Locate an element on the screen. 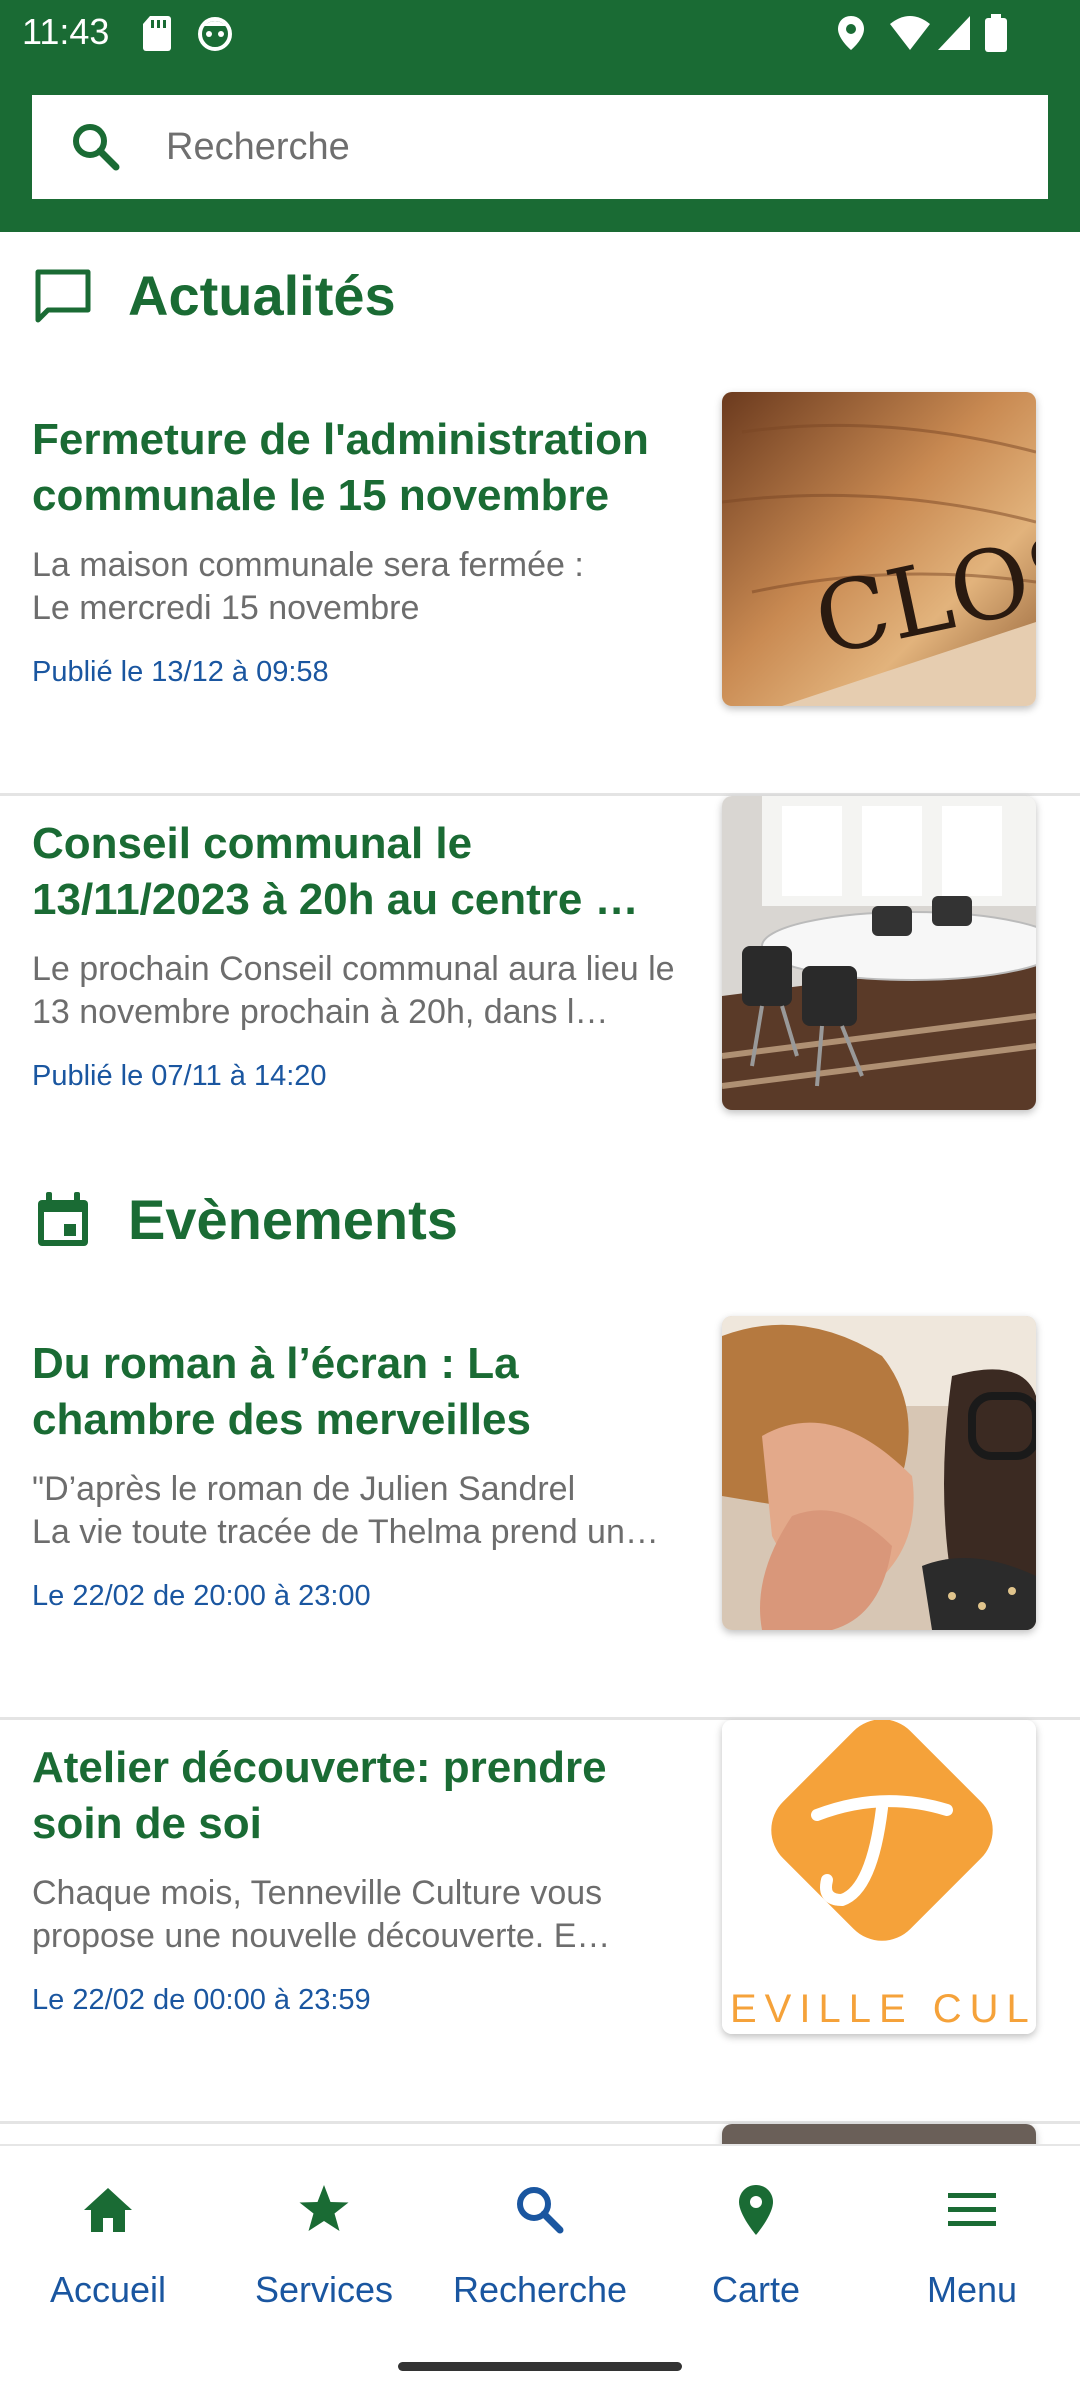 The height and width of the screenshot is (2400, 1080). nav-carte: Carte is located at coordinates (756, 2252).